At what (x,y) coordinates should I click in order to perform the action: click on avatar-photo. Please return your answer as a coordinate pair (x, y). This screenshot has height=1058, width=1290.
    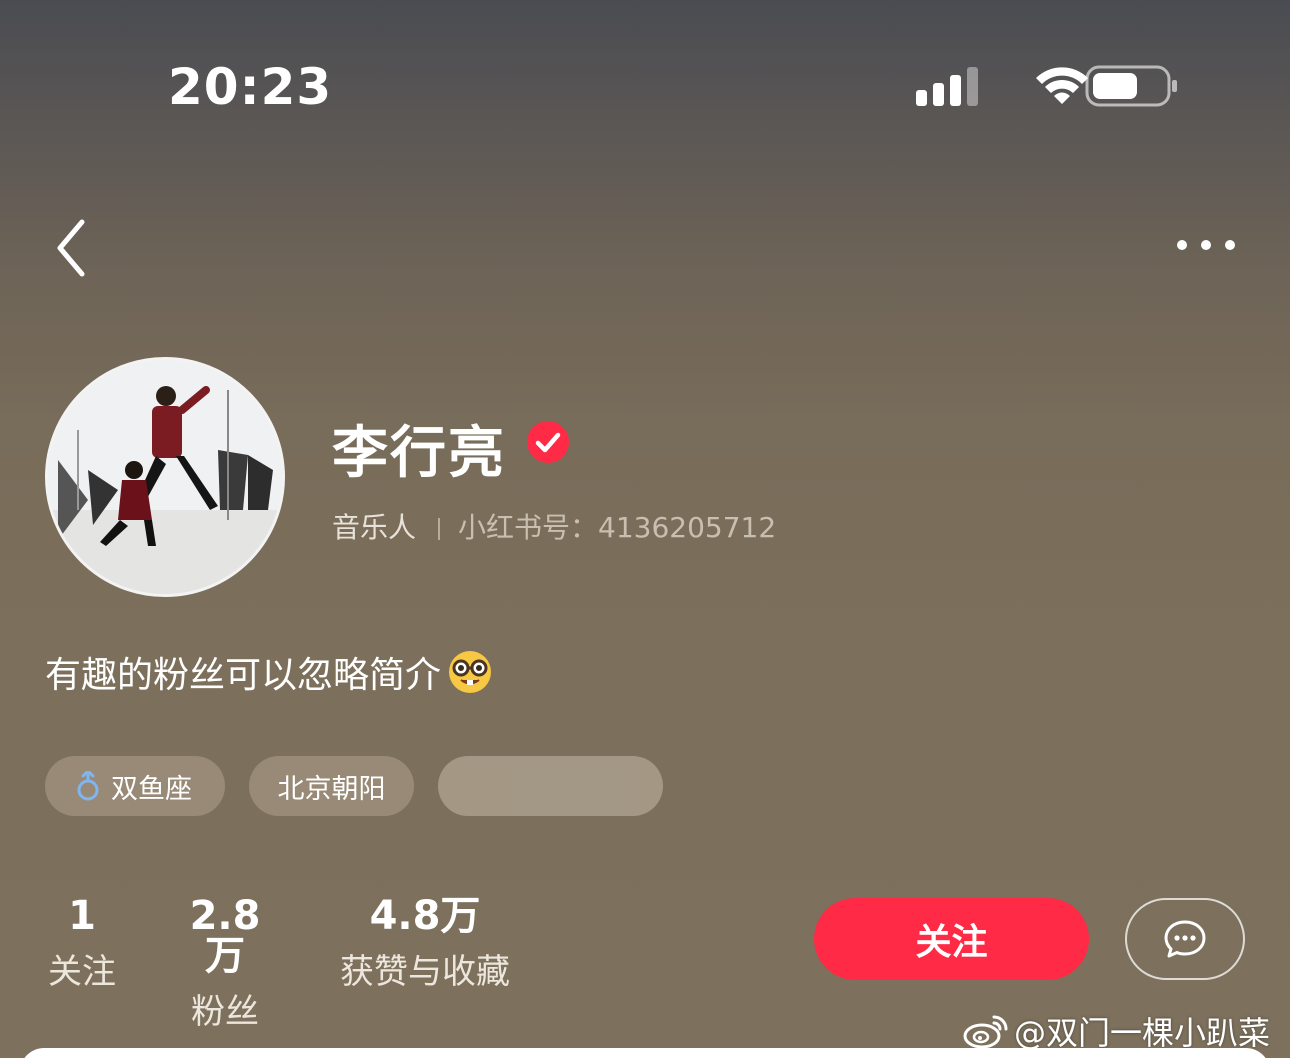
    Looking at the image, I should click on (165, 477).